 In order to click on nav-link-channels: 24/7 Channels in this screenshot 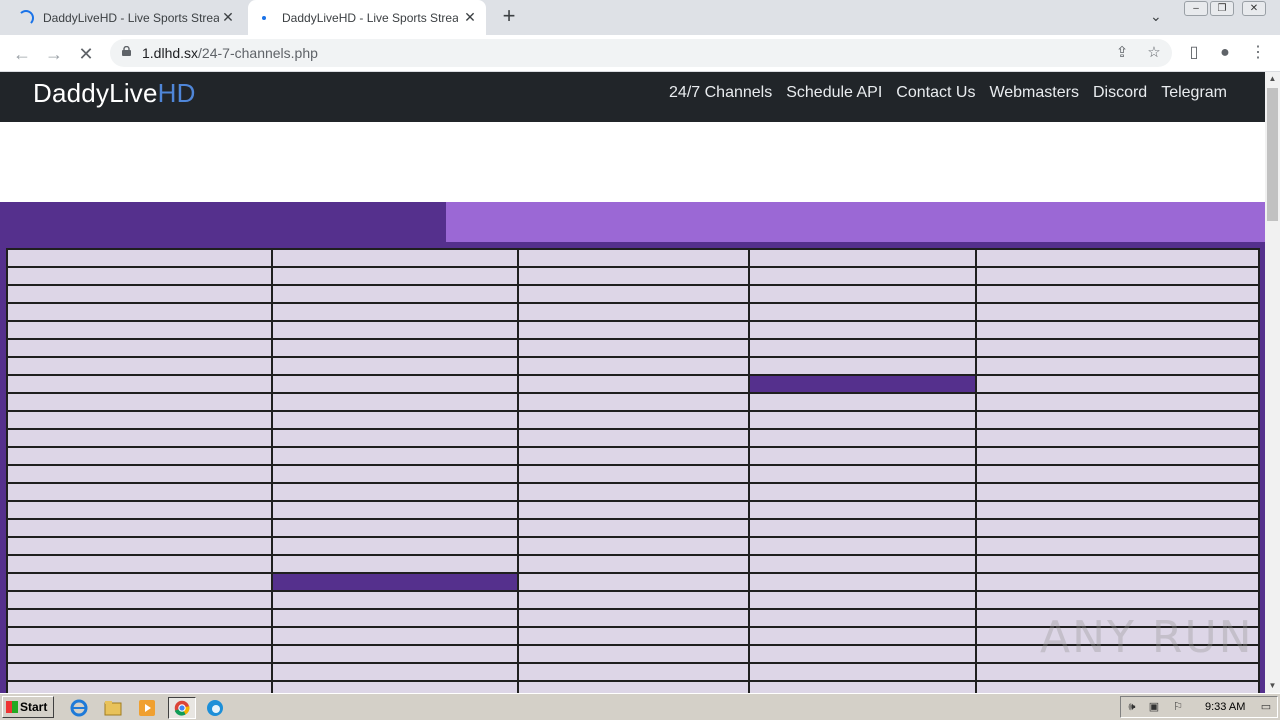, I will do `click(720, 93)`.